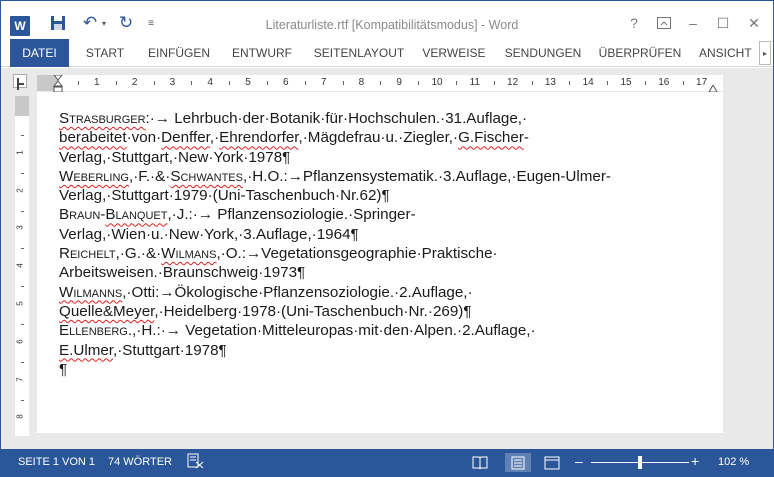 The width and height of the screenshot is (774, 477). I want to click on document-right-edge, so click(764, 270).